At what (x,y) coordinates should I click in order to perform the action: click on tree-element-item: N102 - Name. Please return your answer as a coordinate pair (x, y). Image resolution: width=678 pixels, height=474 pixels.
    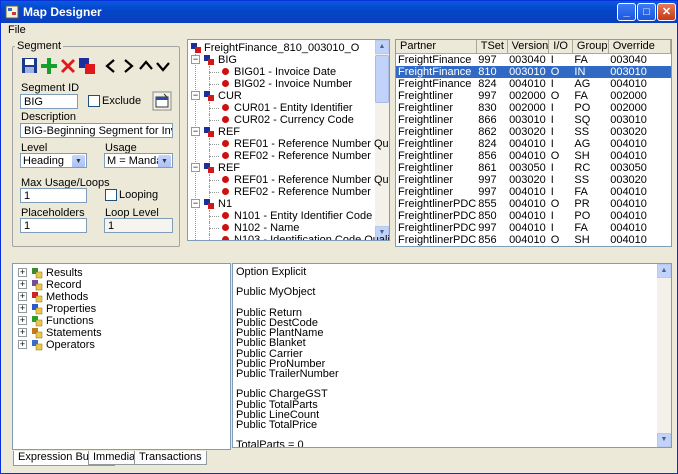
    Looking at the image, I should click on (280, 228).